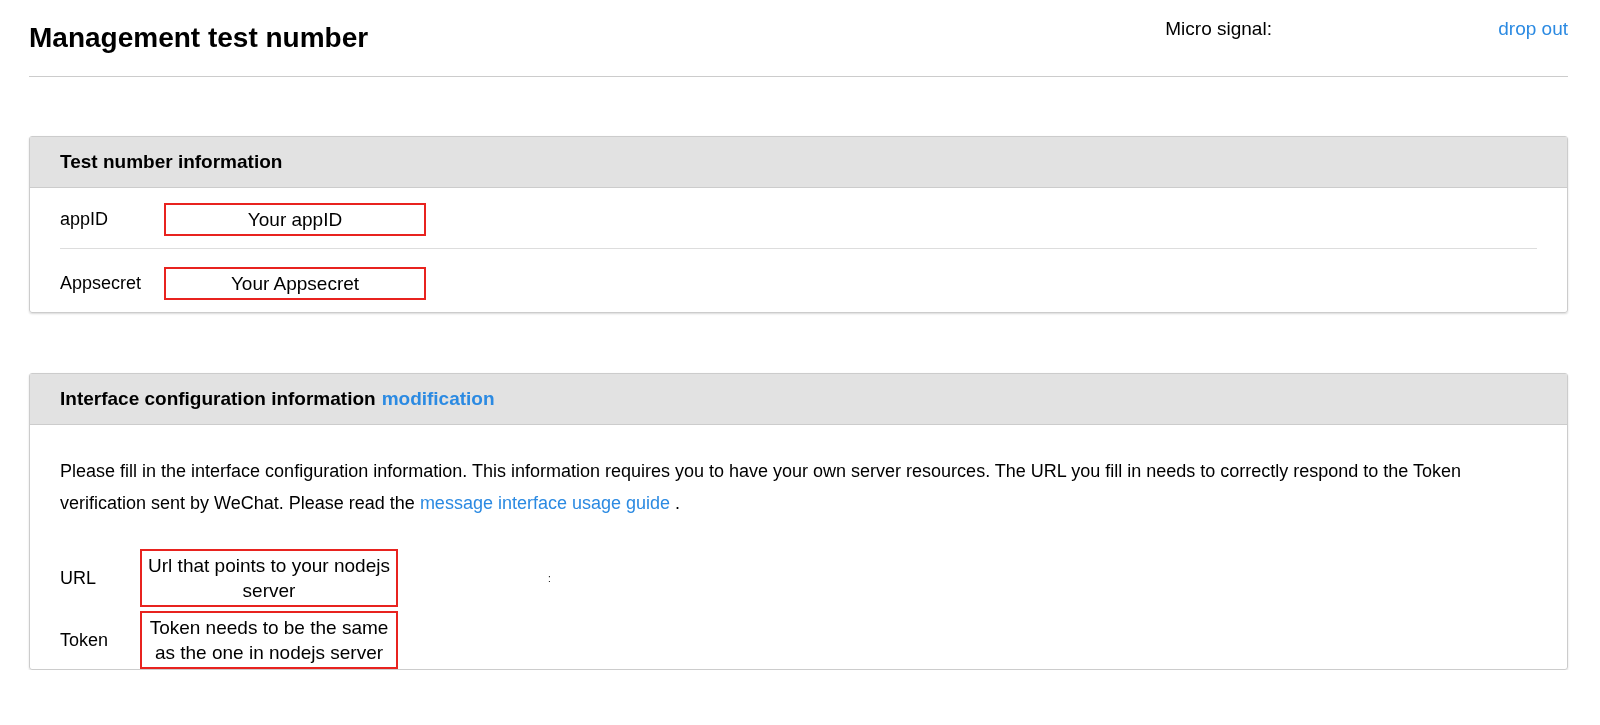  What do you see at coordinates (269, 578) in the screenshot?
I see `value-field: Url that points to your nodejs server` at bounding box center [269, 578].